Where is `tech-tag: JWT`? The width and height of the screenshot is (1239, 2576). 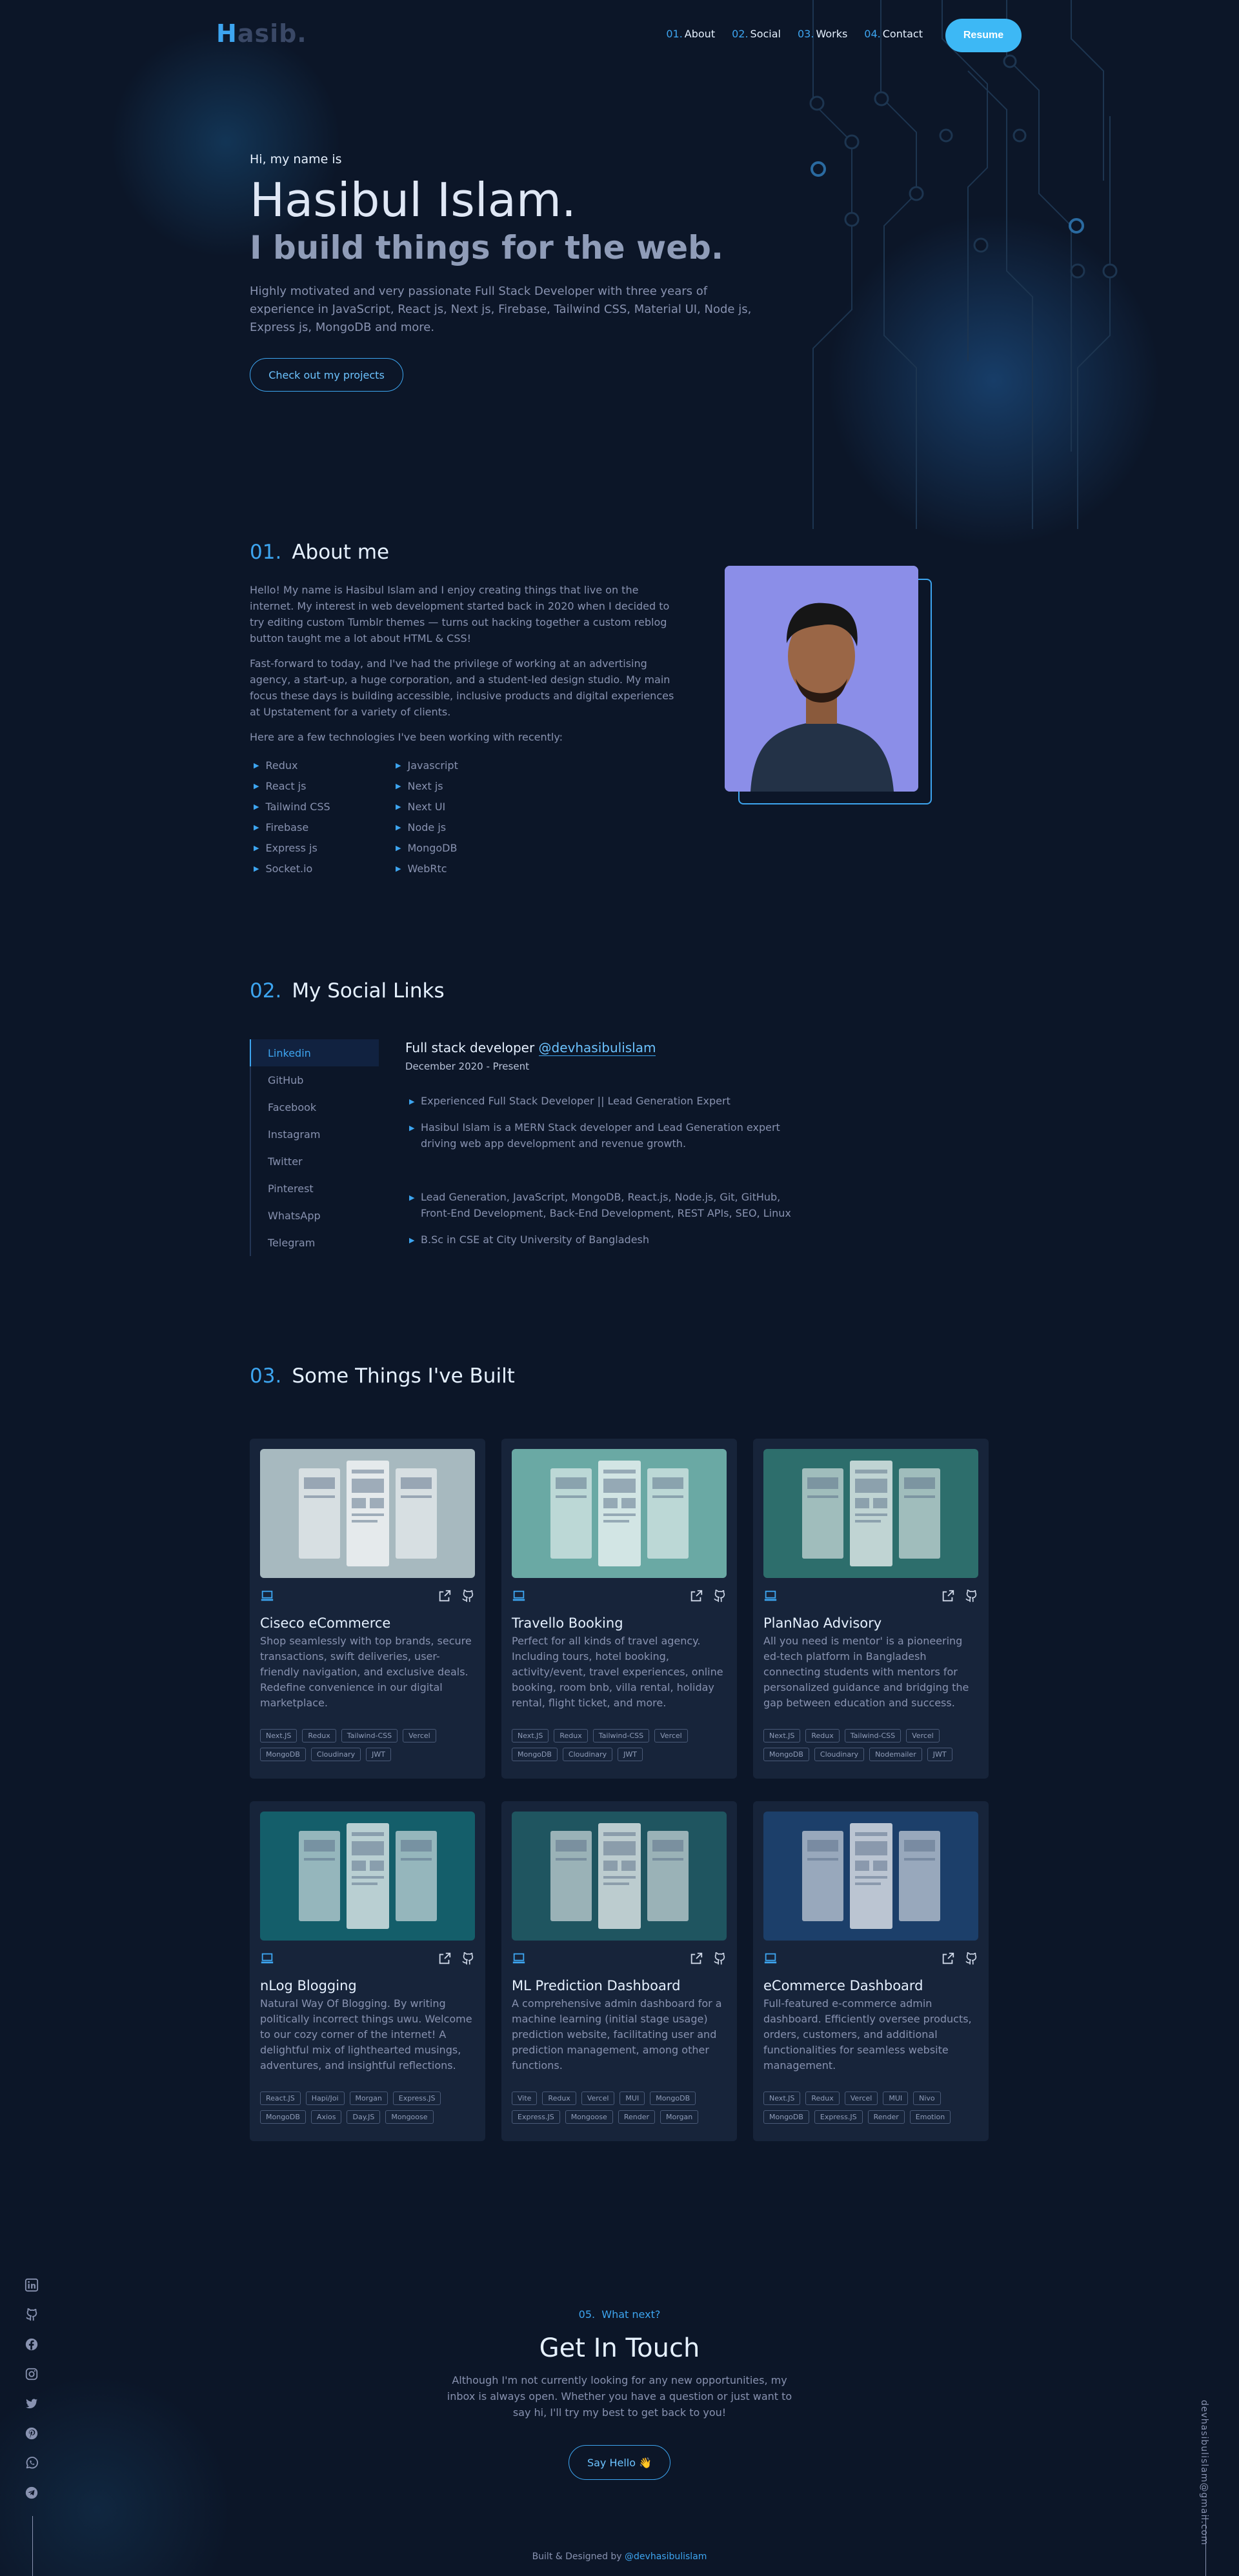 tech-tag: JWT is located at coordinates (378, 1754).